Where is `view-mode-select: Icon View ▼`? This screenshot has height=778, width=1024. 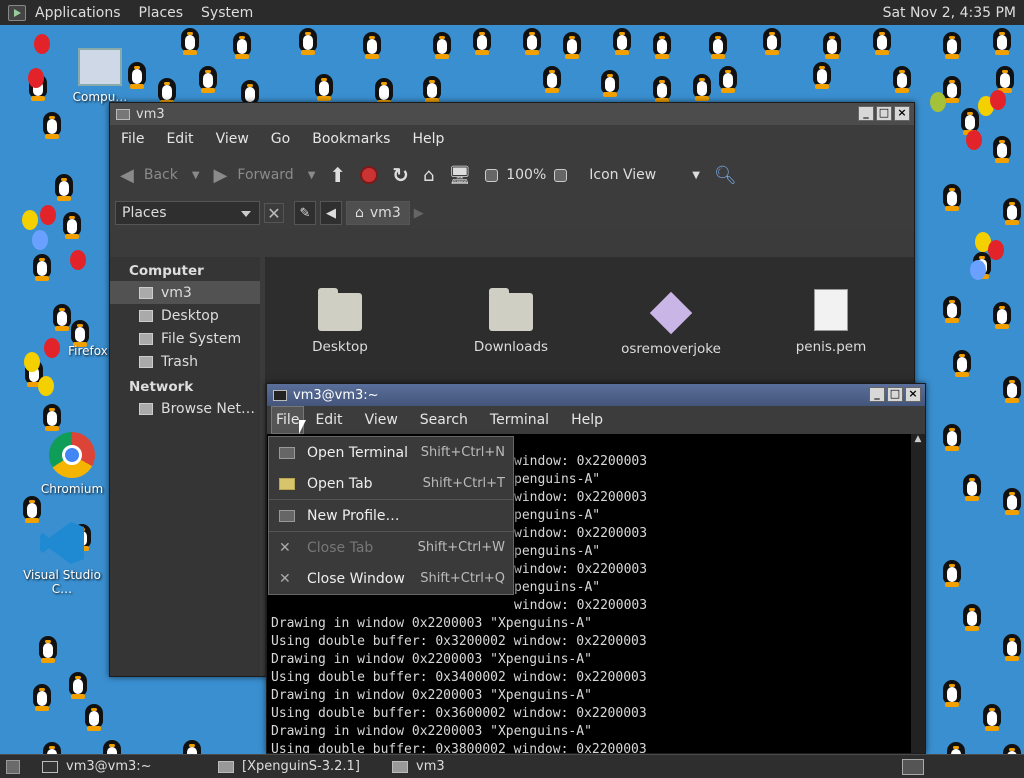
view-mode-select: Icon View ▼ is located at coordinates (644, 175).